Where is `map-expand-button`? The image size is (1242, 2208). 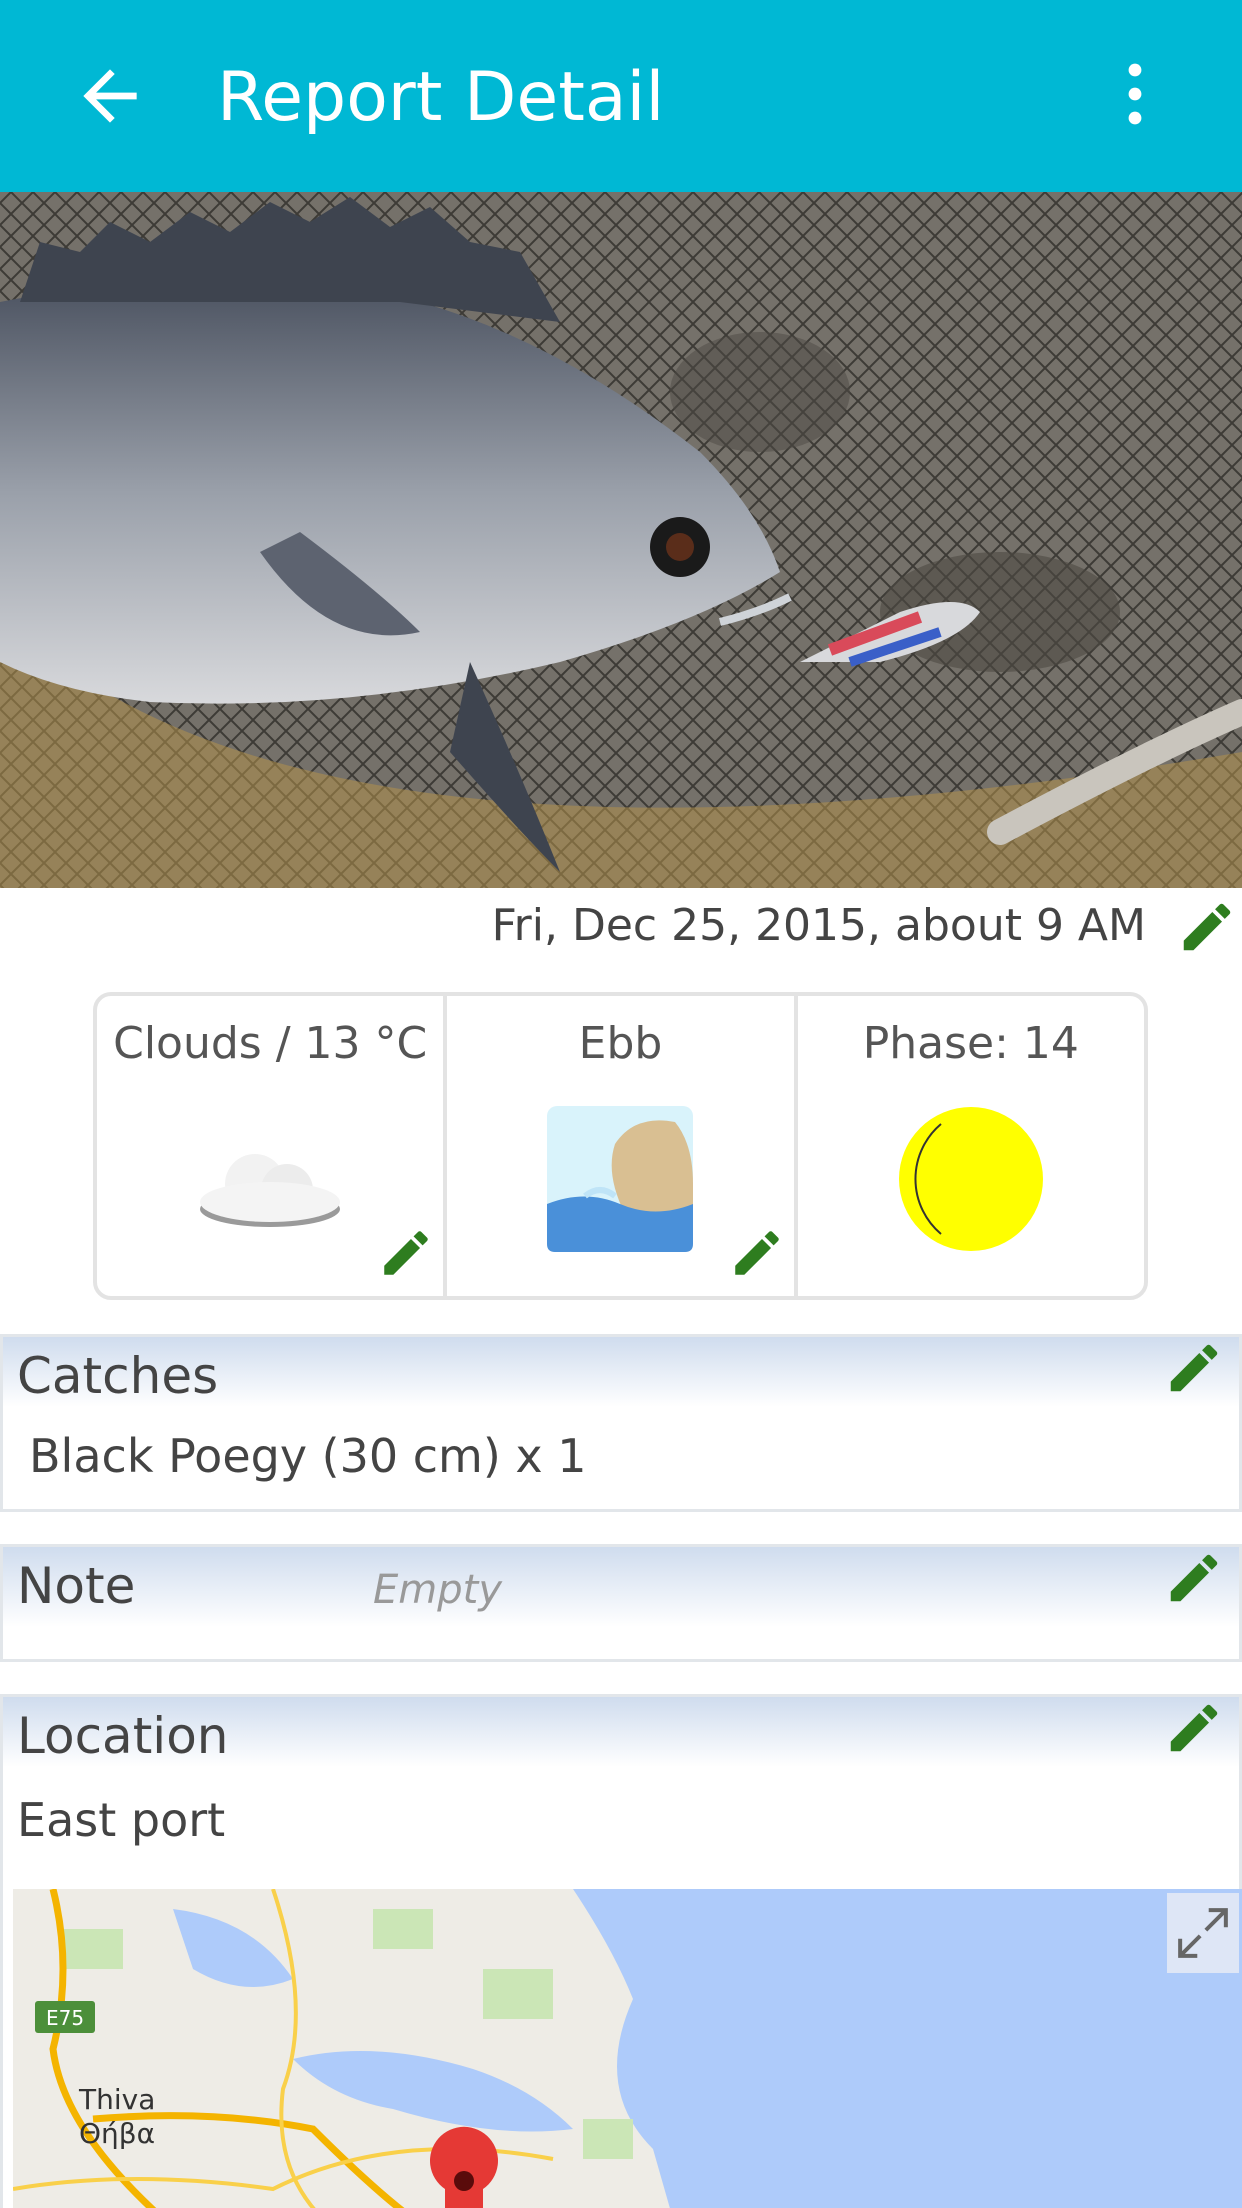
map-expand-button is located at coordinates (1203, 1933).